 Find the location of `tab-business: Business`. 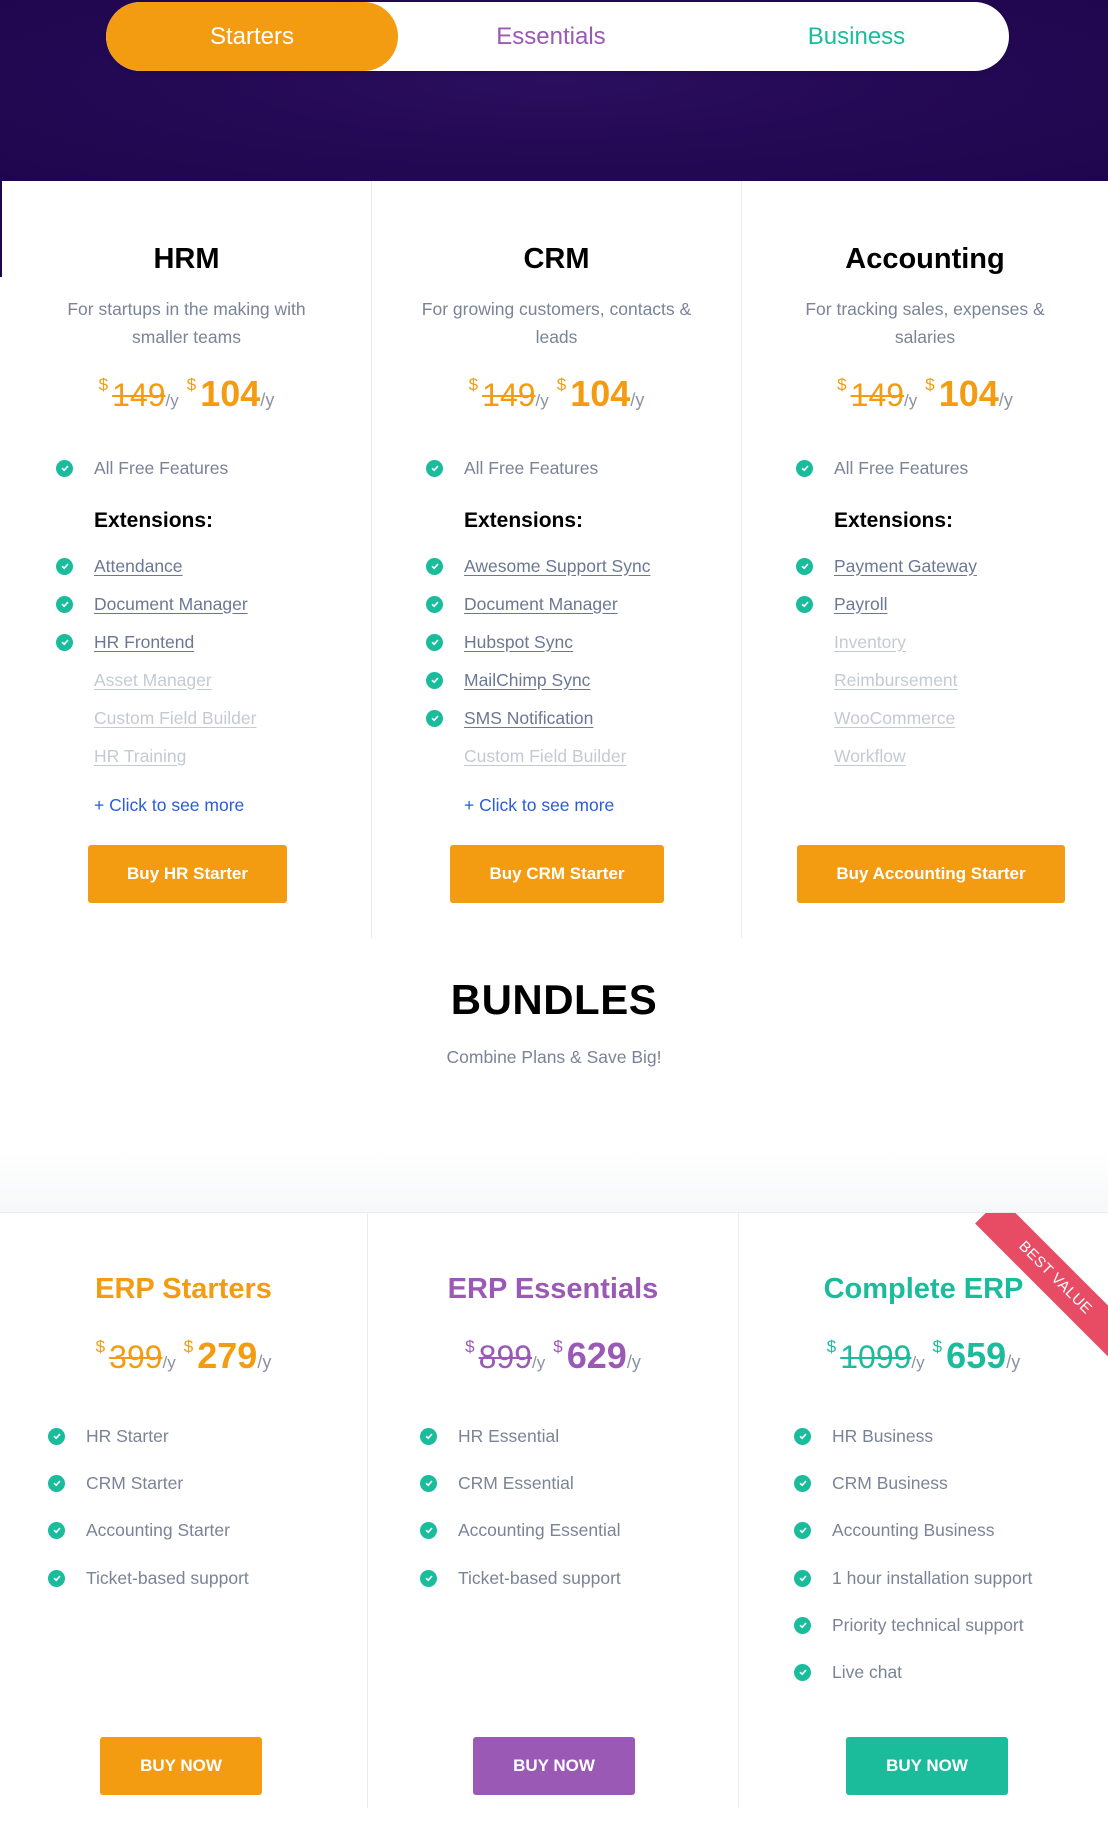

tab-business: Business is located at coordinates (856, 36).